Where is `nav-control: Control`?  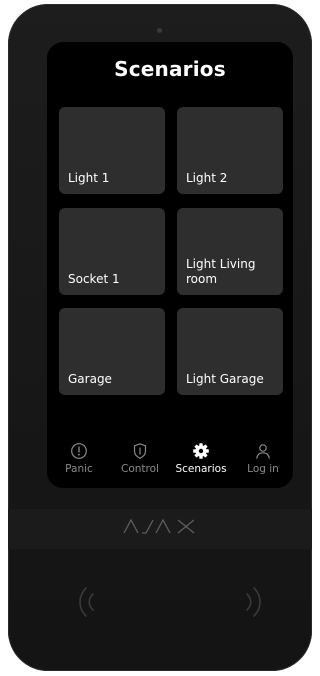 nav-control: Control is located at coordinates (140, 458).